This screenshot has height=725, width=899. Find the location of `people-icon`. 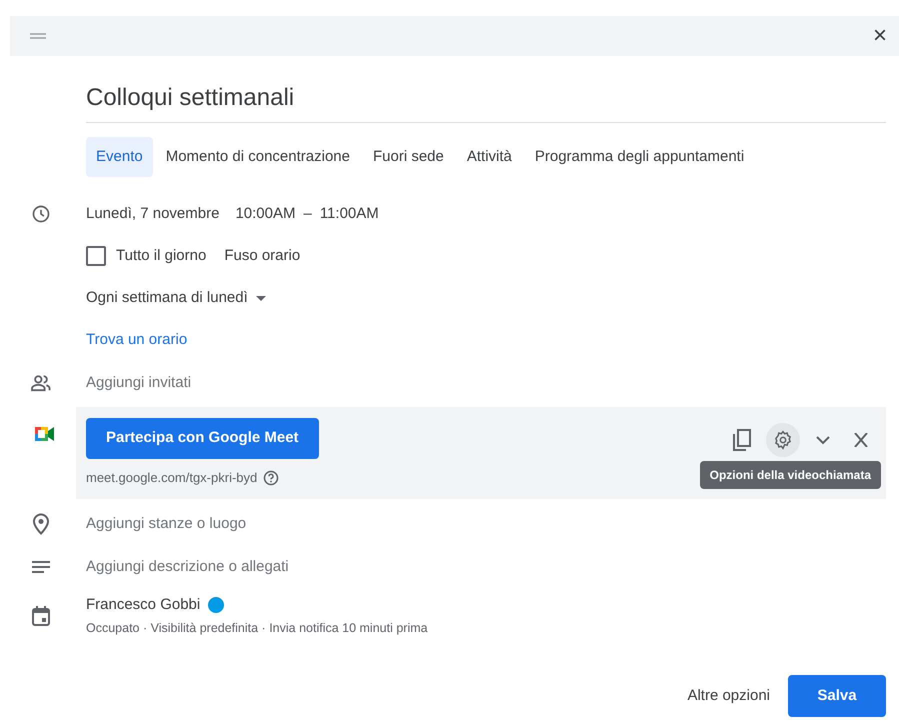

people-icon is located at coordinates (41, 383).